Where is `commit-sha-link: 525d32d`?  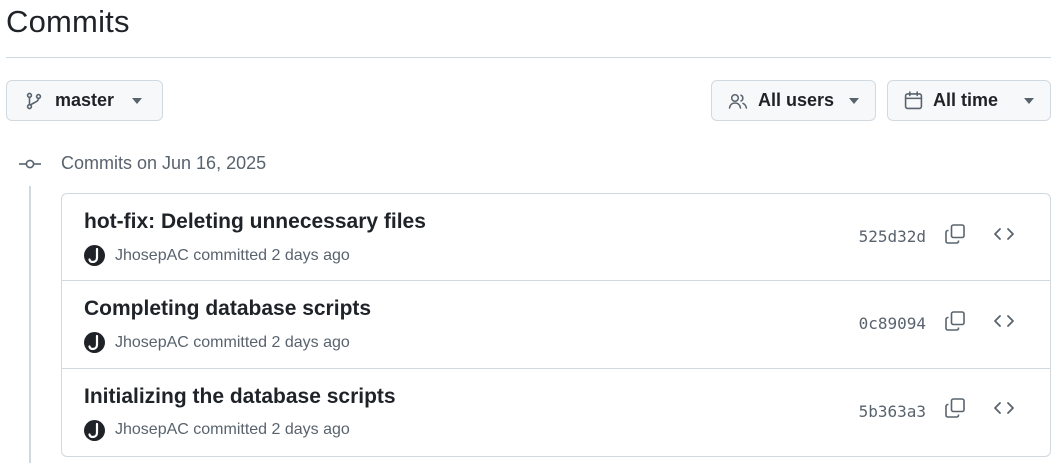 commit-sha-link: 525d32d is located at coordinates (892, 236).